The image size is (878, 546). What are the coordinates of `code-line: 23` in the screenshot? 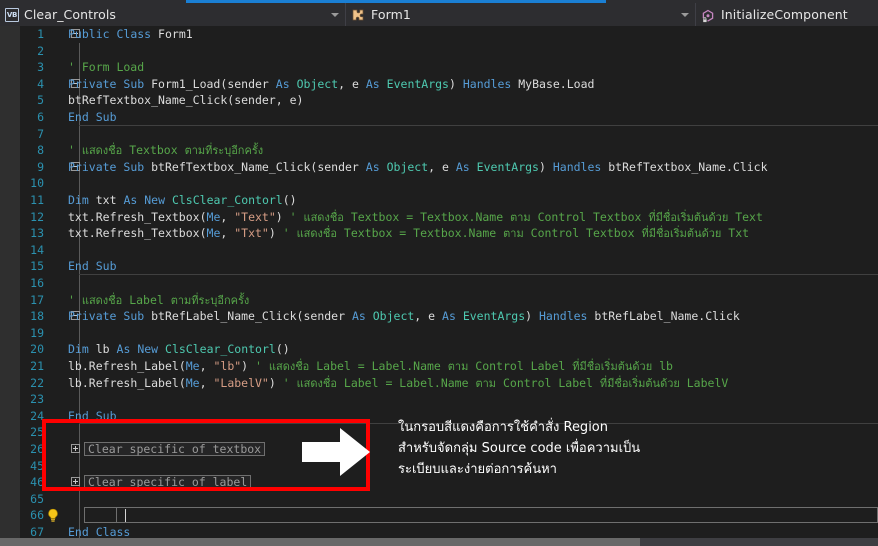 It's located at (439, 399).